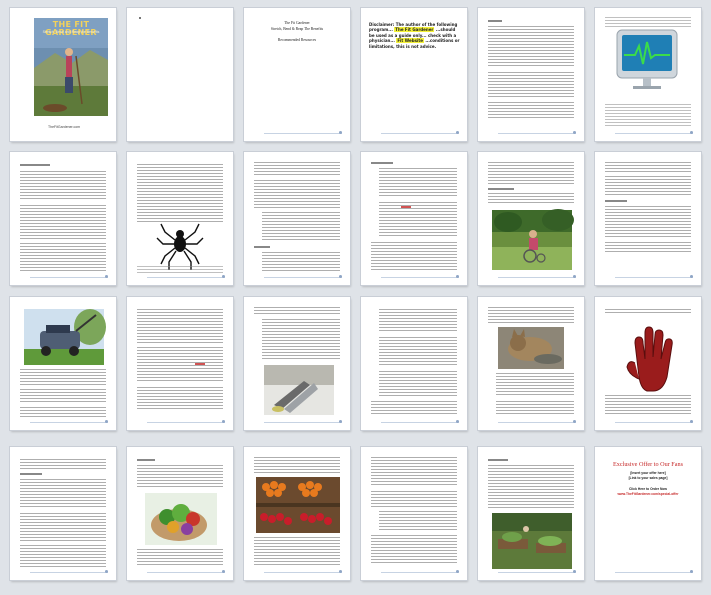 The height and width of the screenshot is (595, 711). What do you see at coordinates (297, 29) in the screenshot?
I see `title-page-subtitle: Stretch, Bend & Reap The Benefits` at bounding box center [297, 29].